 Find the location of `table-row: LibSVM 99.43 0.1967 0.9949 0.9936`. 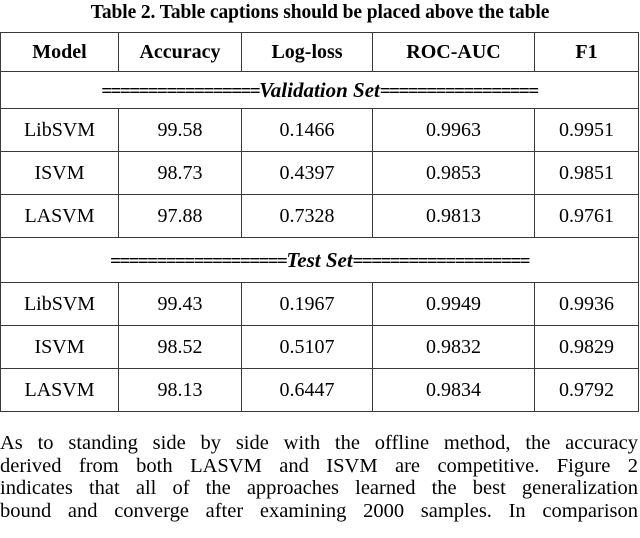

table-row: LibSVM 99.43 0.1967 0.9949 0.9936 is located at coordinates (319, 304).